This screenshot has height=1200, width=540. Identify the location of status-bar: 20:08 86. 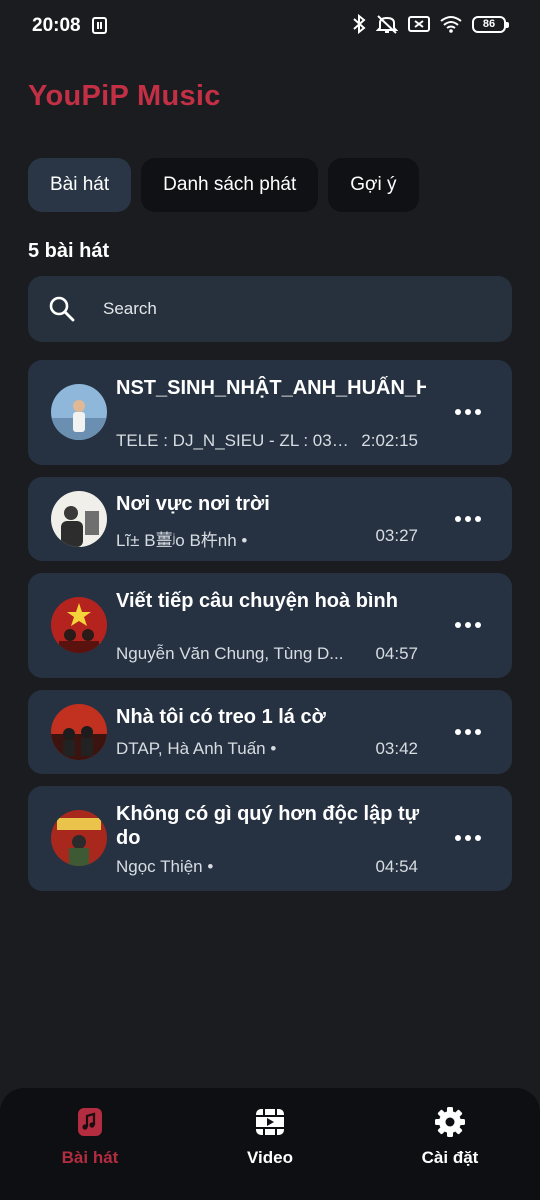
(270, 26).